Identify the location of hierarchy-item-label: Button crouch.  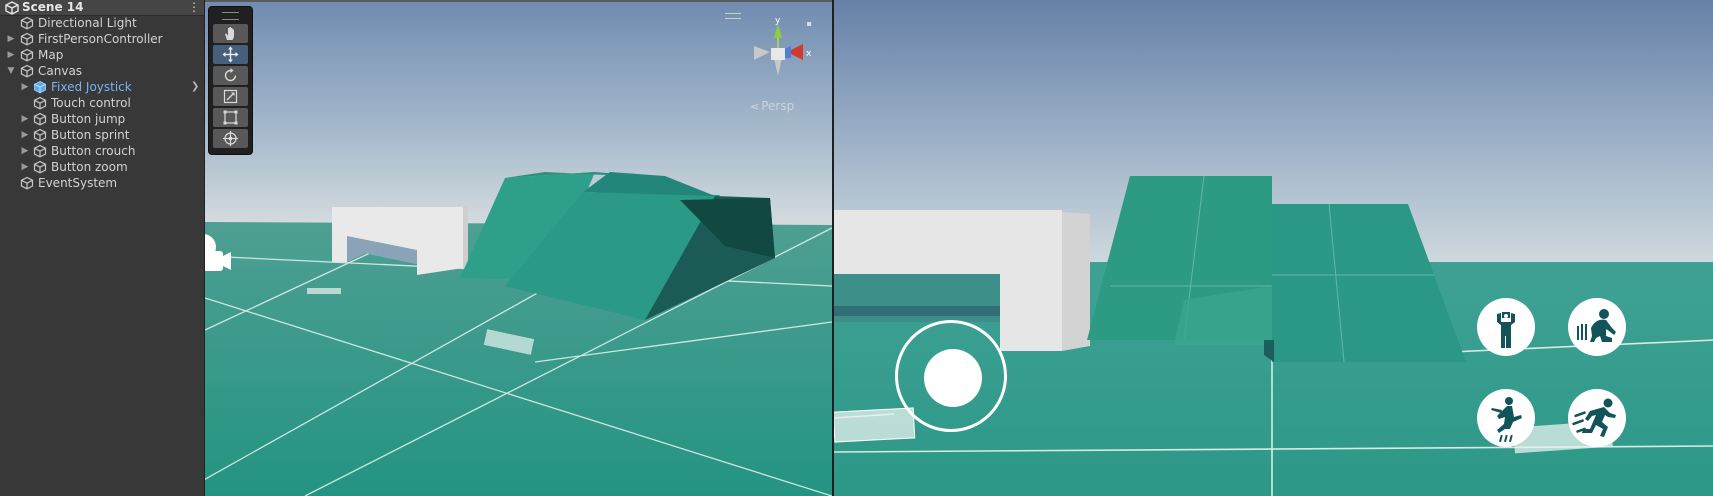
(93, 151).